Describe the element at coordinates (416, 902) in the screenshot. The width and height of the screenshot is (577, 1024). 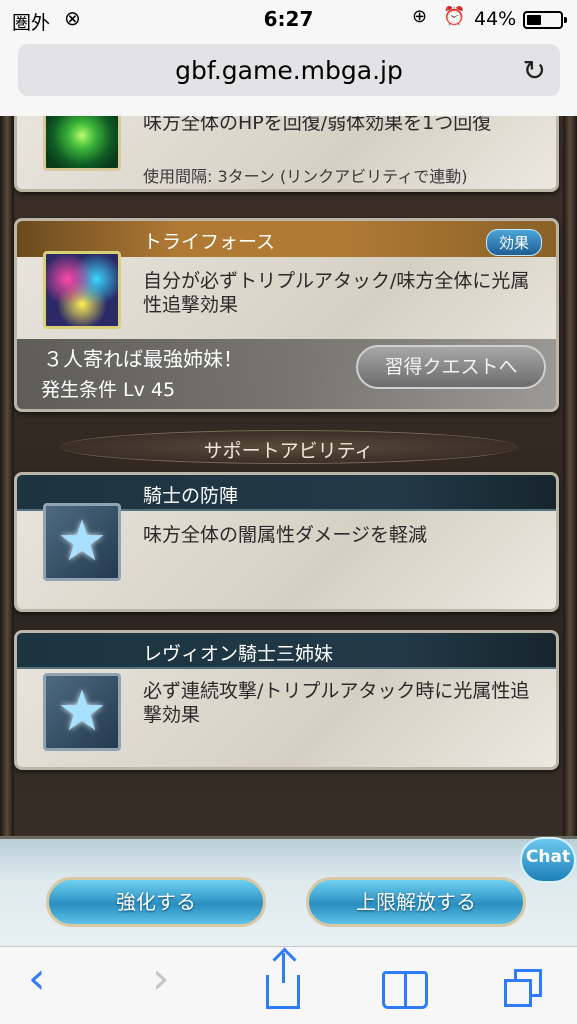
I see `limit-break-button: 上限解放する` at that location.